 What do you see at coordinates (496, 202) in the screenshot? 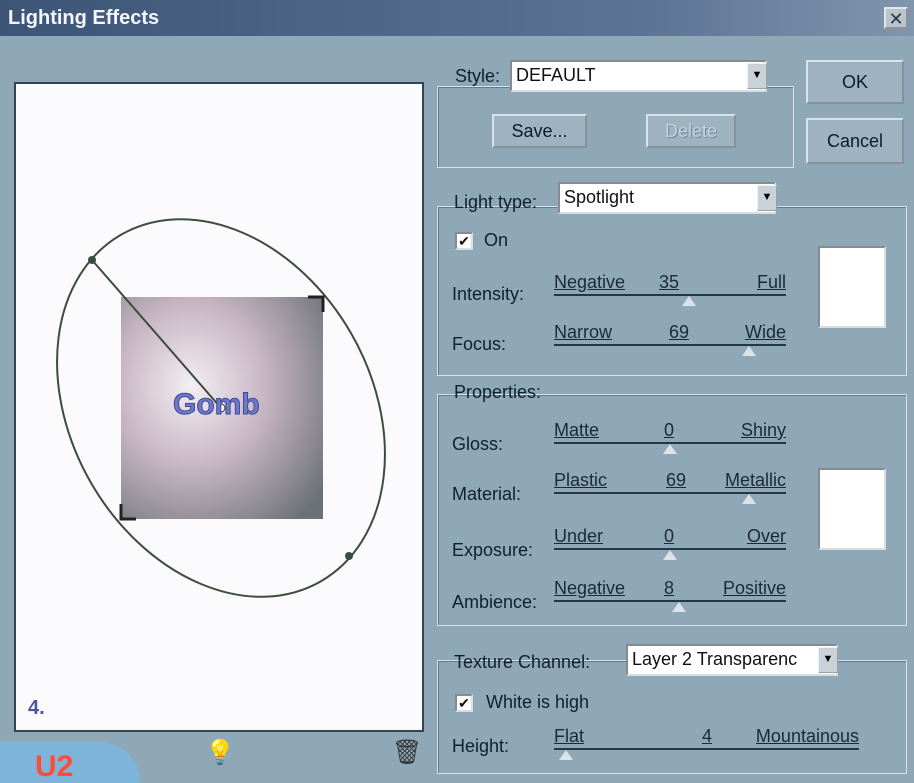
I see `light-type-label: Light type:` at bounding box center [496, 202].